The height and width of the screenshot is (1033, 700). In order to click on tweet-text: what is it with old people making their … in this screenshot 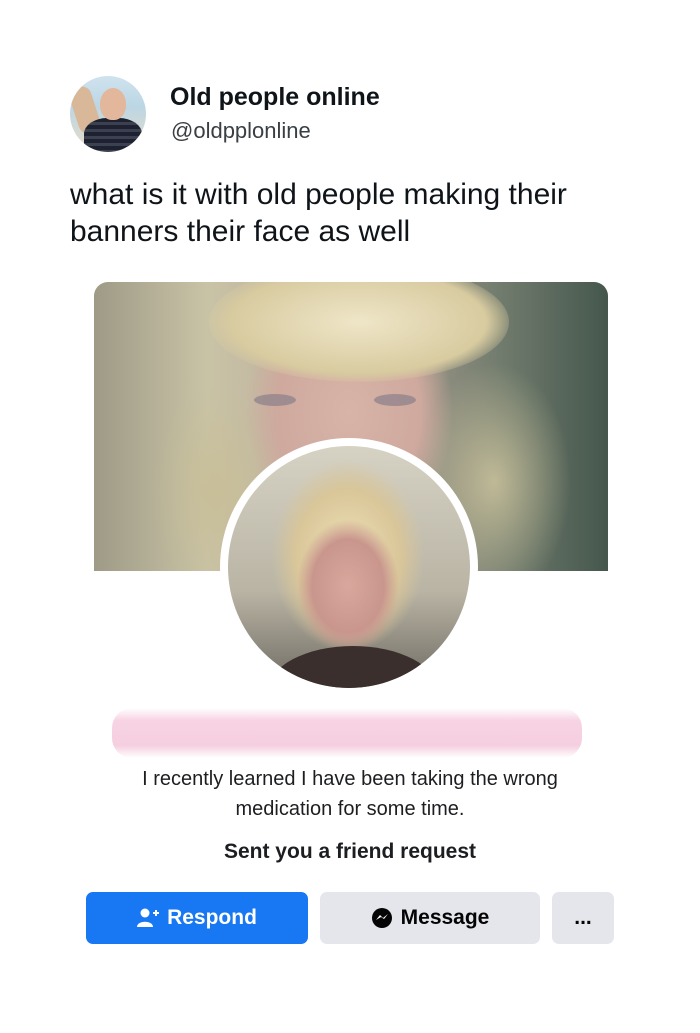, I will do `click(318, 213)`.